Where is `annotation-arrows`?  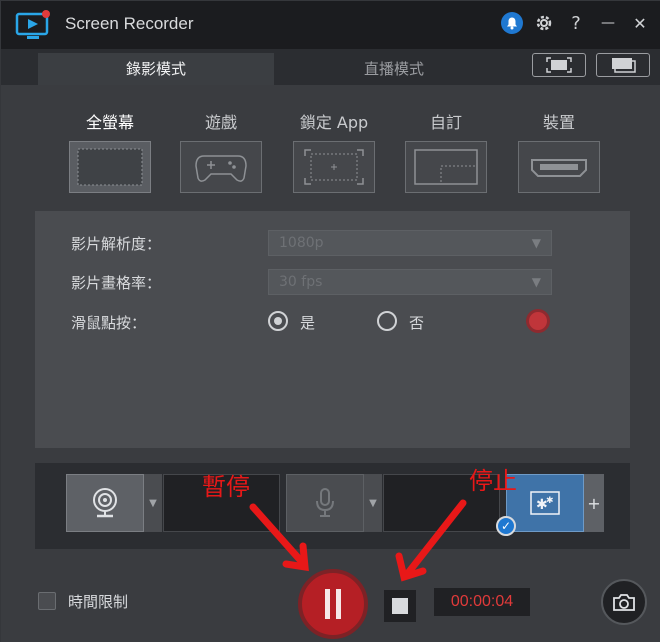 annotation-arrows is located at coordinates (358, 540).